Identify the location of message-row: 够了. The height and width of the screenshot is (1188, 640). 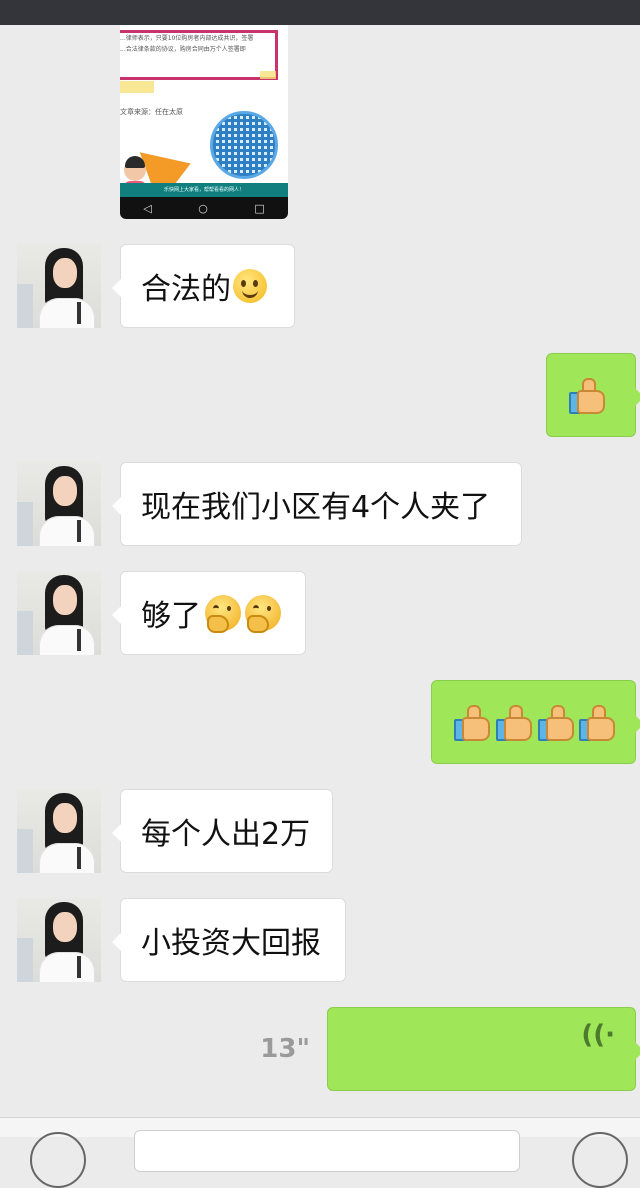
(320, 613).